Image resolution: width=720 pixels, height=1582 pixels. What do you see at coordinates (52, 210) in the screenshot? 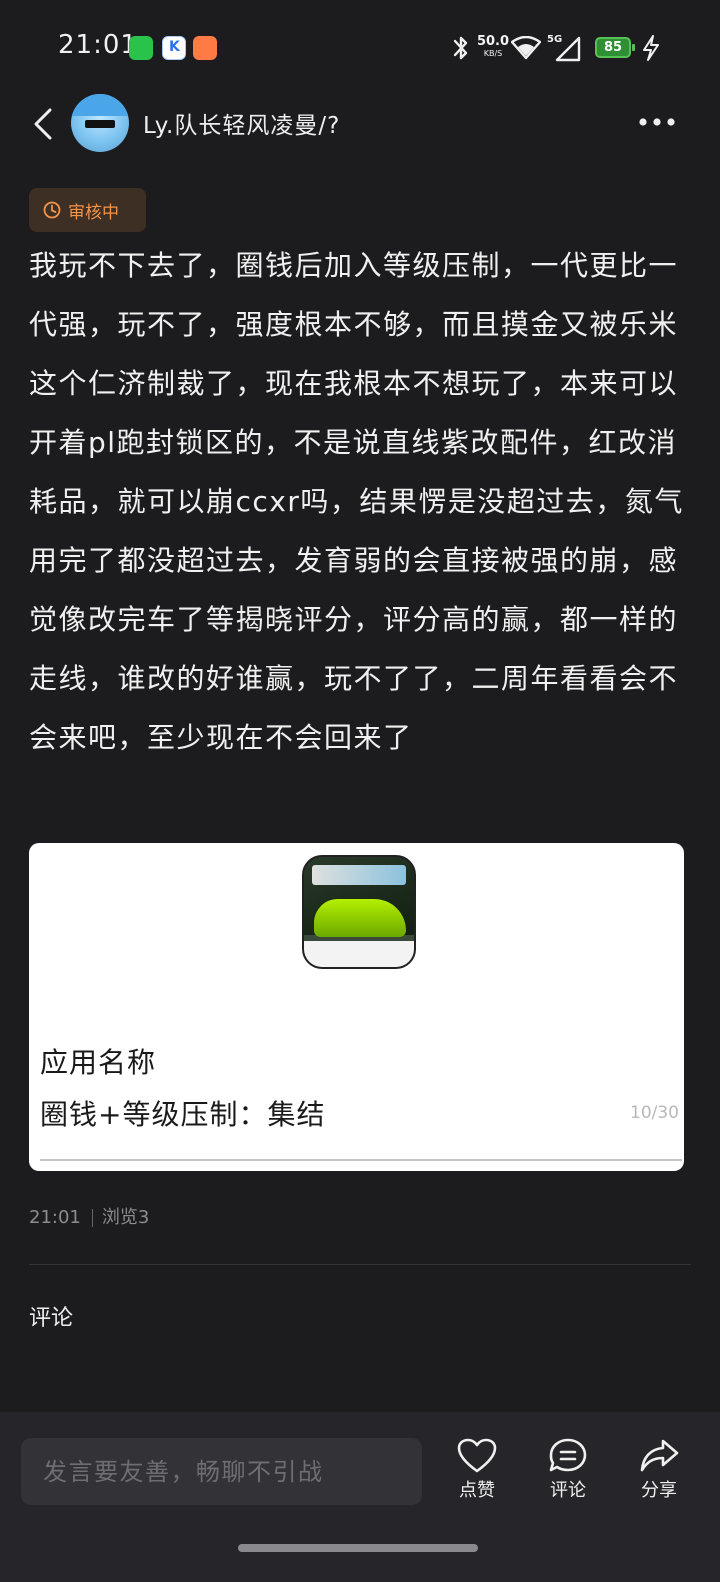
I see `clock-icon` at bounding box center [52, 210].